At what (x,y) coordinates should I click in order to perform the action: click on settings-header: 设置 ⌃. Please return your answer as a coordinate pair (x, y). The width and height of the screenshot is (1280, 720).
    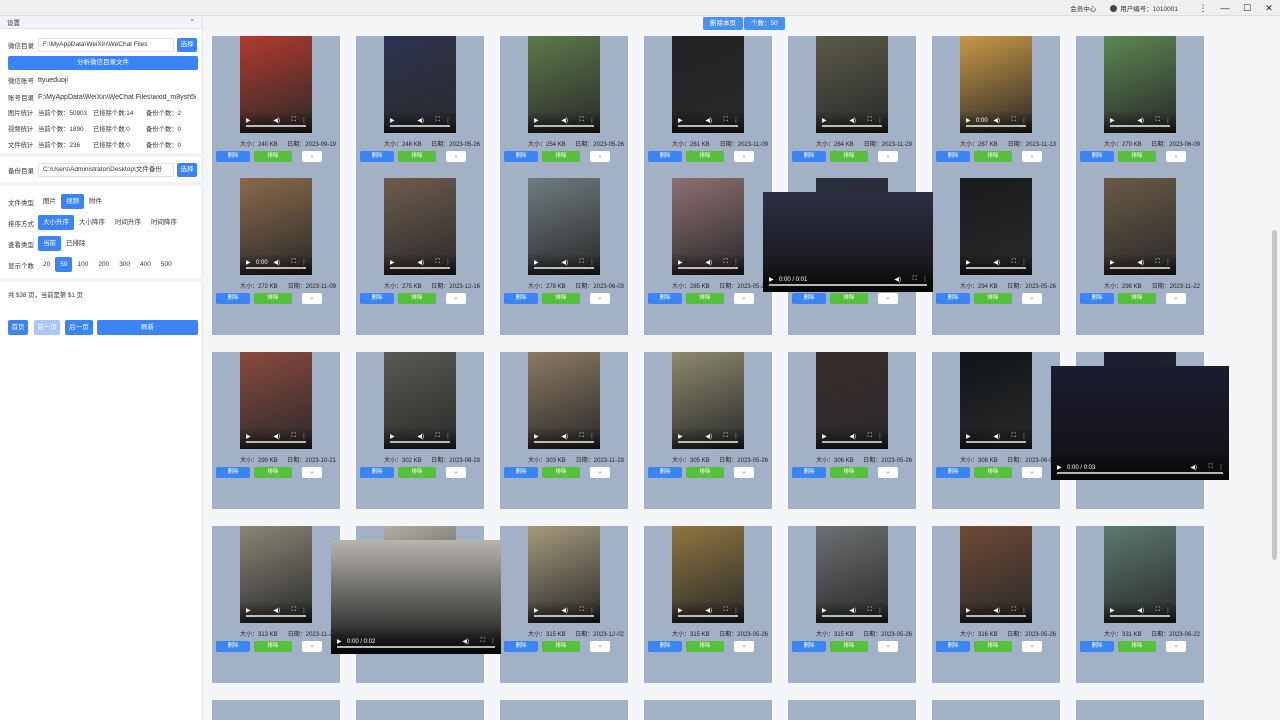
    Looking at the image, I should click on (101, 22).